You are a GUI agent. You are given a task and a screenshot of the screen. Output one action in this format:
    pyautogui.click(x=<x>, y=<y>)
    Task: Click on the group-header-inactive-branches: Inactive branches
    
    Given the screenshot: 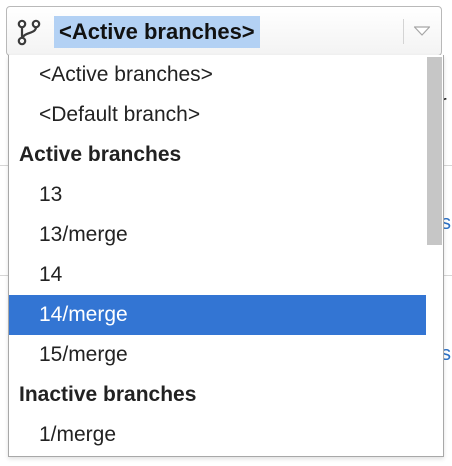 What is the action you would take?
    pyautogui.click(x=108, y=394)
    